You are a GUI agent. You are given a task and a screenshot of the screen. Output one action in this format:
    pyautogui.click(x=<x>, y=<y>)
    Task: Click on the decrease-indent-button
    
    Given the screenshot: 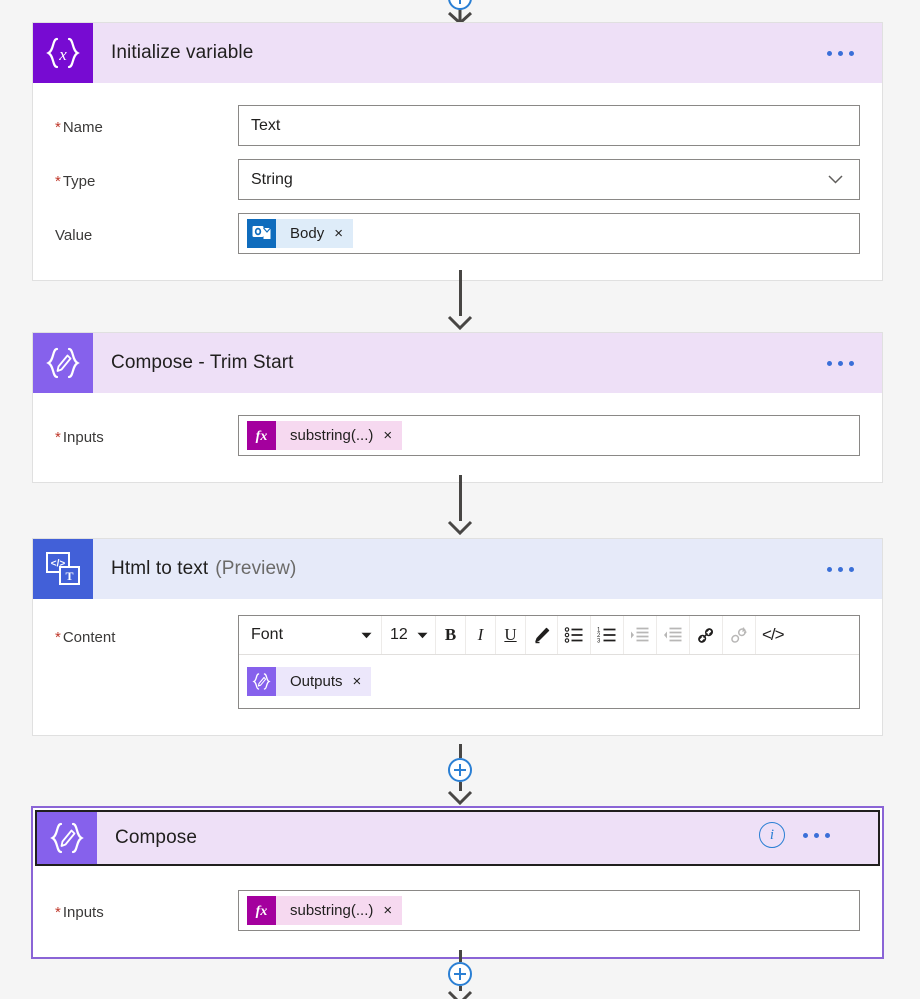 What is the action you would take?
    pyautogui.click(x=673, y=635)
    